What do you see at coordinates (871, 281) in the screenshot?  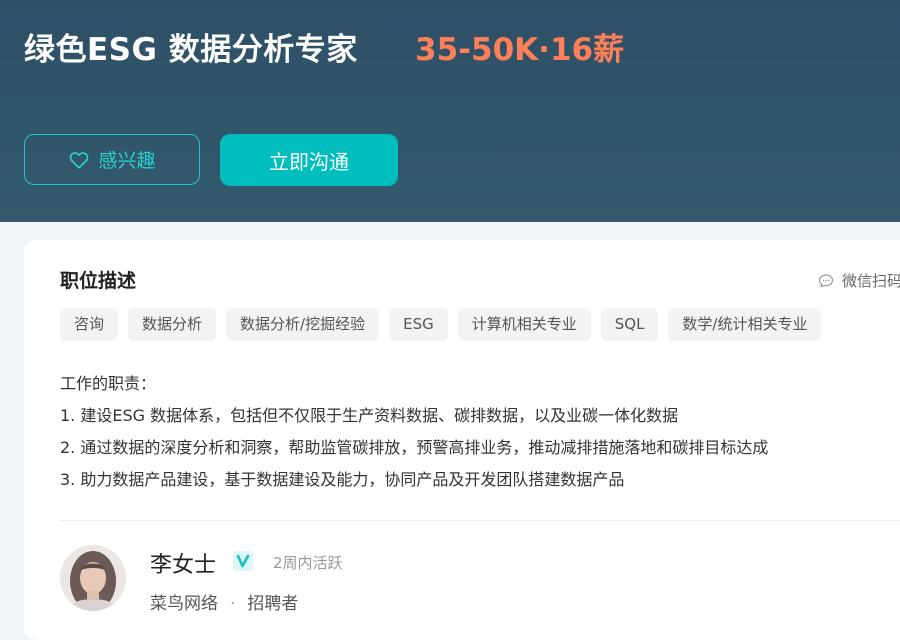 I see `wechat-label: 微信扫码` at bounding box center [871, 281].